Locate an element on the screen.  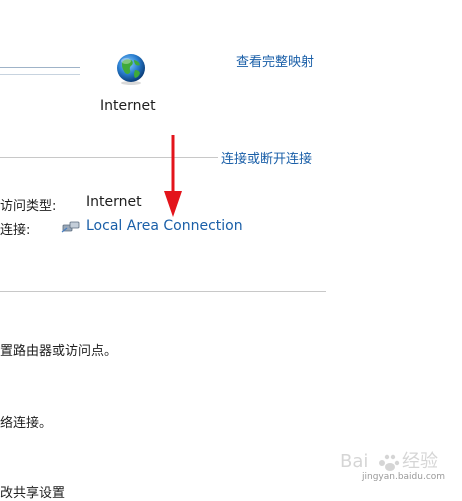
connection-label: 连接: is located at coordinates (15, 230).